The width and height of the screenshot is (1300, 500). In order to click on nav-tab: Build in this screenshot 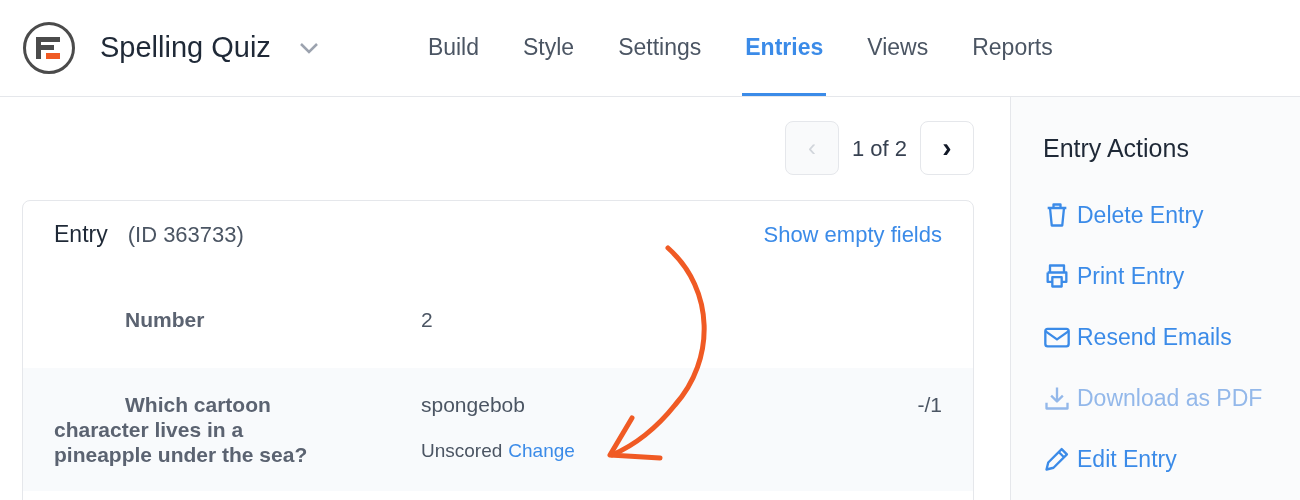, I will do `click(453, 48)`.